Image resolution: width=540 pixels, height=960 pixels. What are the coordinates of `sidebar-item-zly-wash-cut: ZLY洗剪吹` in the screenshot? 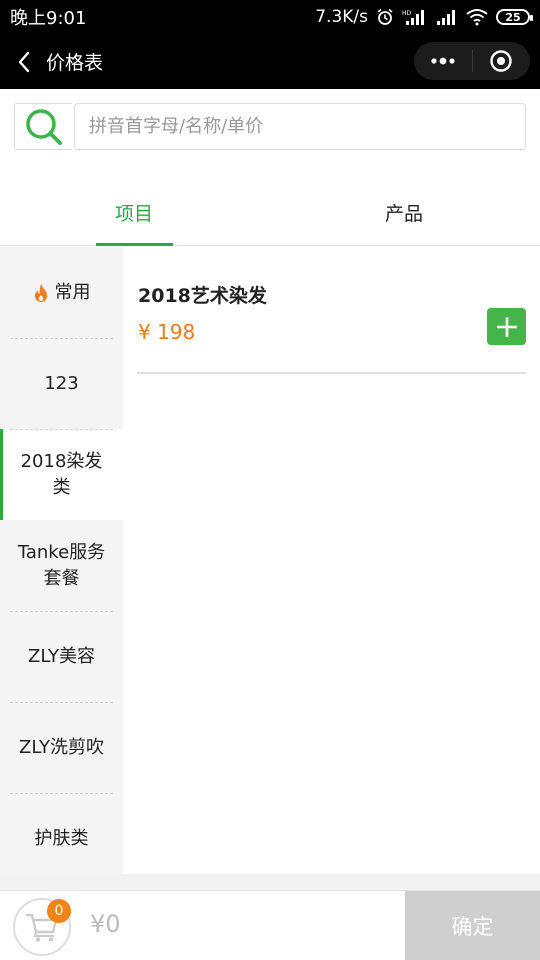 It's located at (61, 747).